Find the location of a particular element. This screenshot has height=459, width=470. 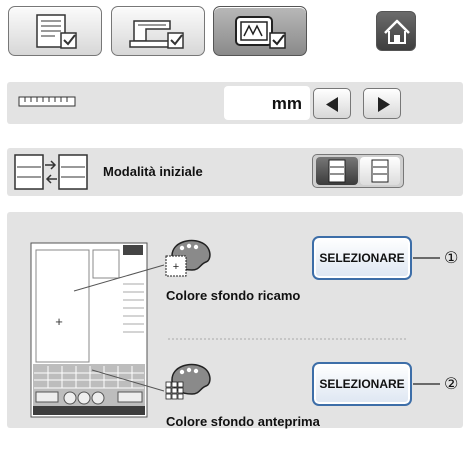

preview-bg-select-button: SELEZIONARE is located at coordinates (362, 384).